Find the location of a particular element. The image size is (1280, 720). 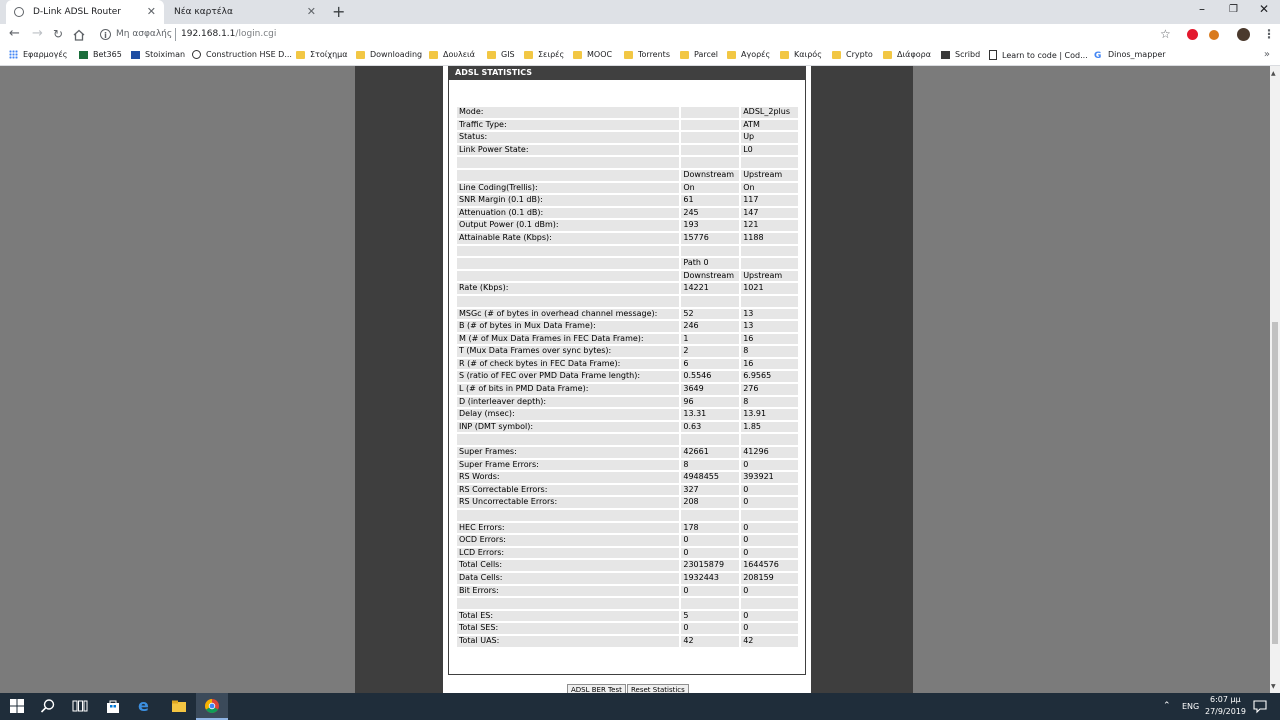

stat-upstream: ADSL_2plus is located at coordinates (769, 112).